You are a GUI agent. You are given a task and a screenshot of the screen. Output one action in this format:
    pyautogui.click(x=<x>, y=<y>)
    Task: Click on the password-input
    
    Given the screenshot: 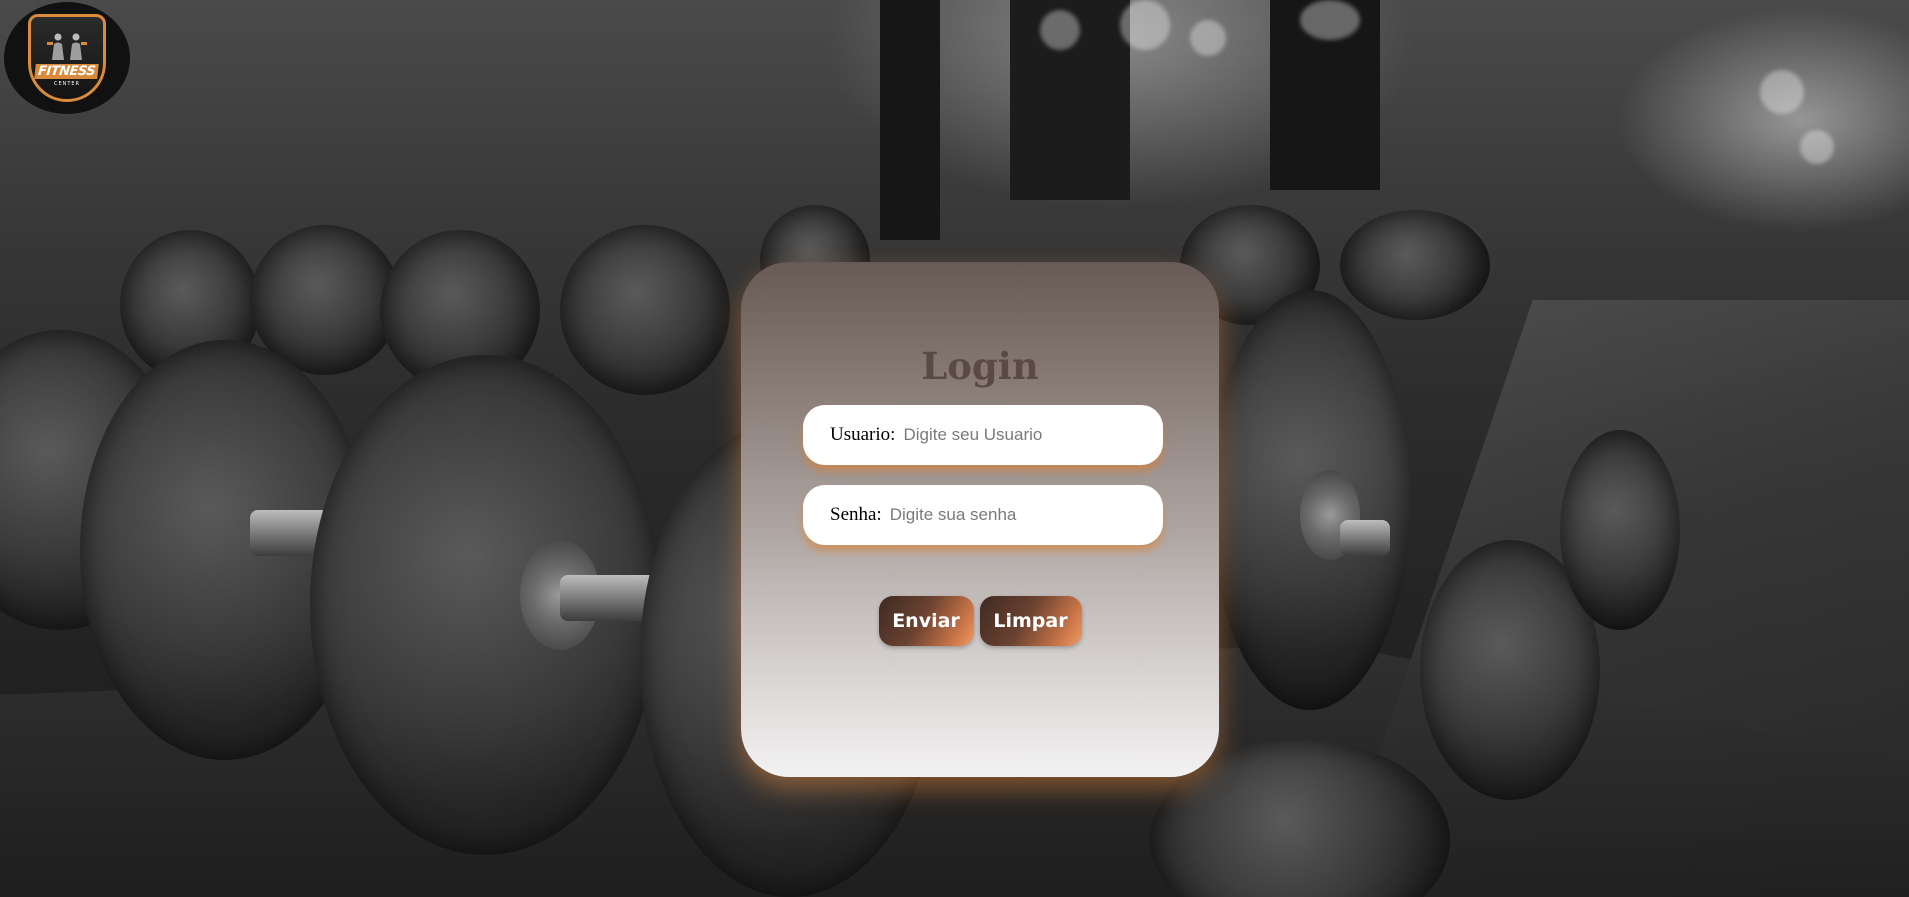 What is the action you would take?
    pyautogui.click(x=1026, y=515)
    